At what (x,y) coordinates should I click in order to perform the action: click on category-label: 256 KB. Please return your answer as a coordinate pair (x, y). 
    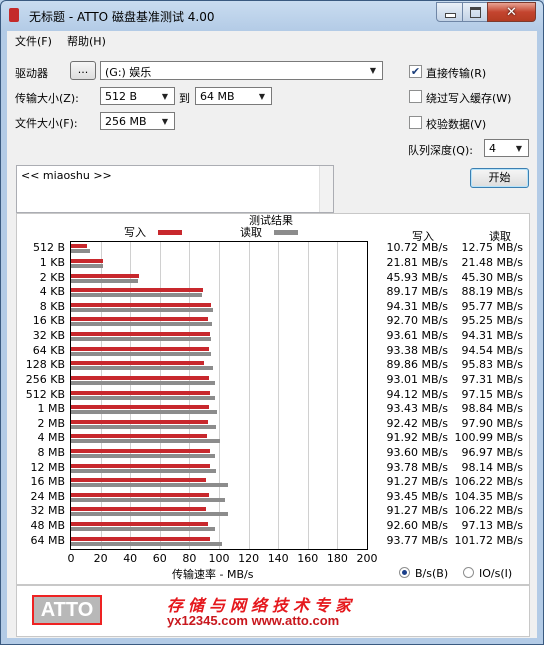
    Looking at the image, I should click on (45, 379).